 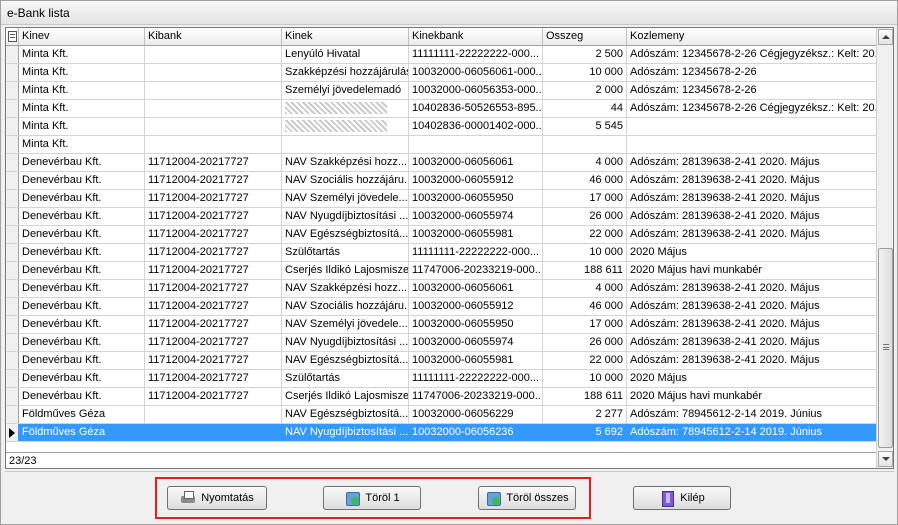 What do you see at coordinates (213, 36) in the screenshot?
I see `column-header-kibank: Kibank` at bounding box center [213, 36].